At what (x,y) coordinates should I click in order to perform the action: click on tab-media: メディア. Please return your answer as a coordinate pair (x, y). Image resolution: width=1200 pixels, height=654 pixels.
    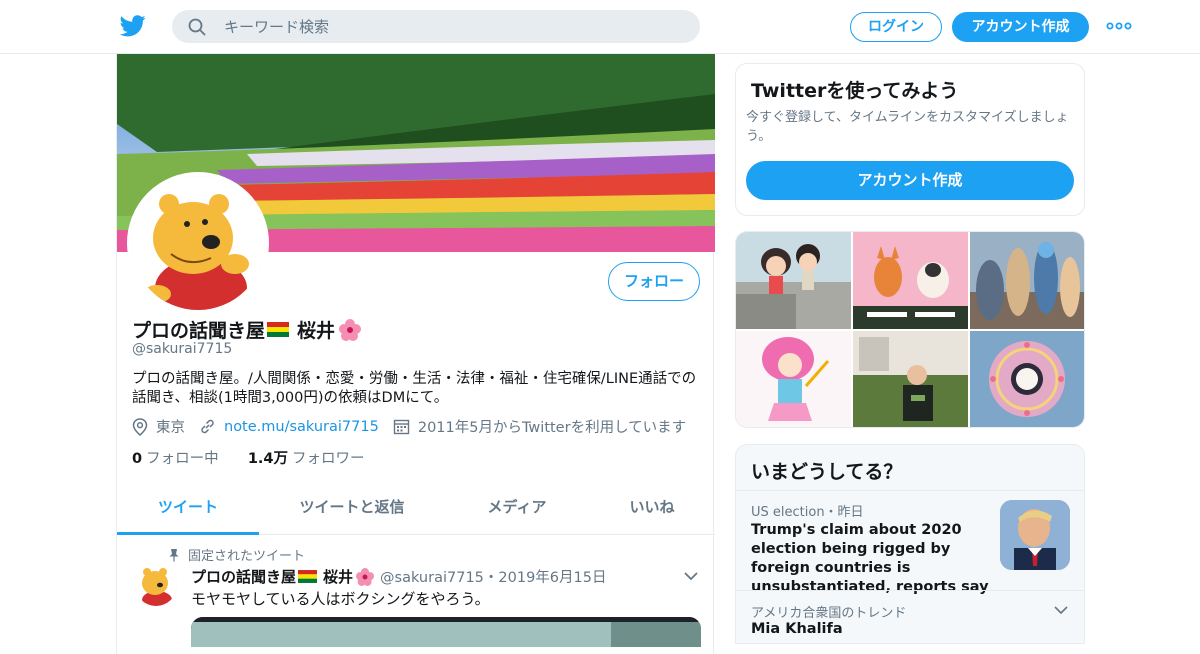
    Looking at the image, I should click on (517, 510).